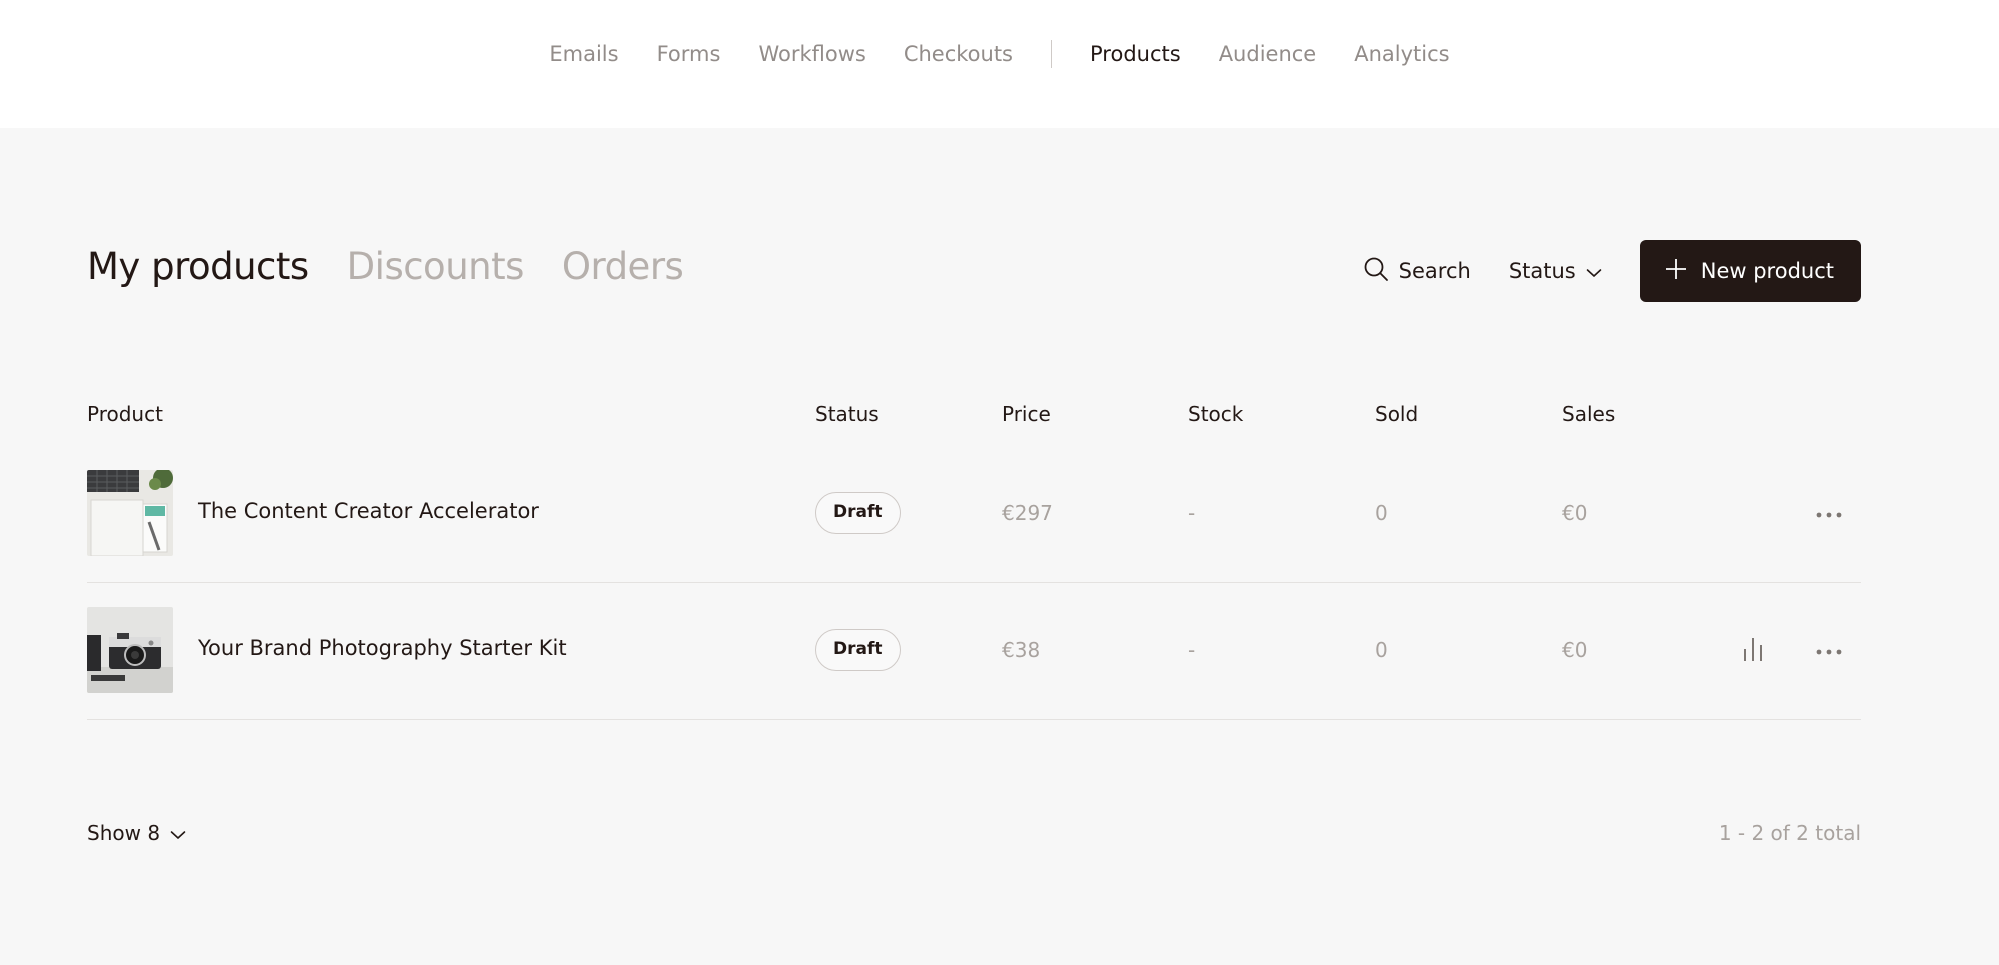 The width and height of the screenshot is (1999, 965). I want to click on nav-checkouts: Checkouts, so click(958, 54).